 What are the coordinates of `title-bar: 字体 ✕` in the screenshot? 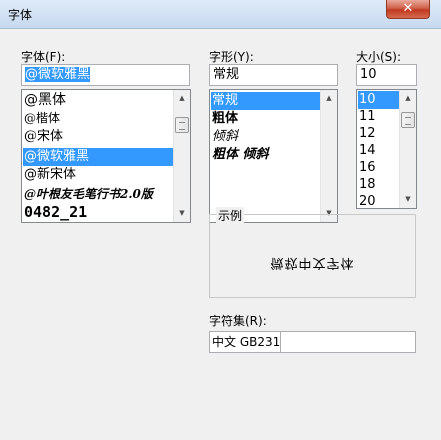 It's located at (220, 14).